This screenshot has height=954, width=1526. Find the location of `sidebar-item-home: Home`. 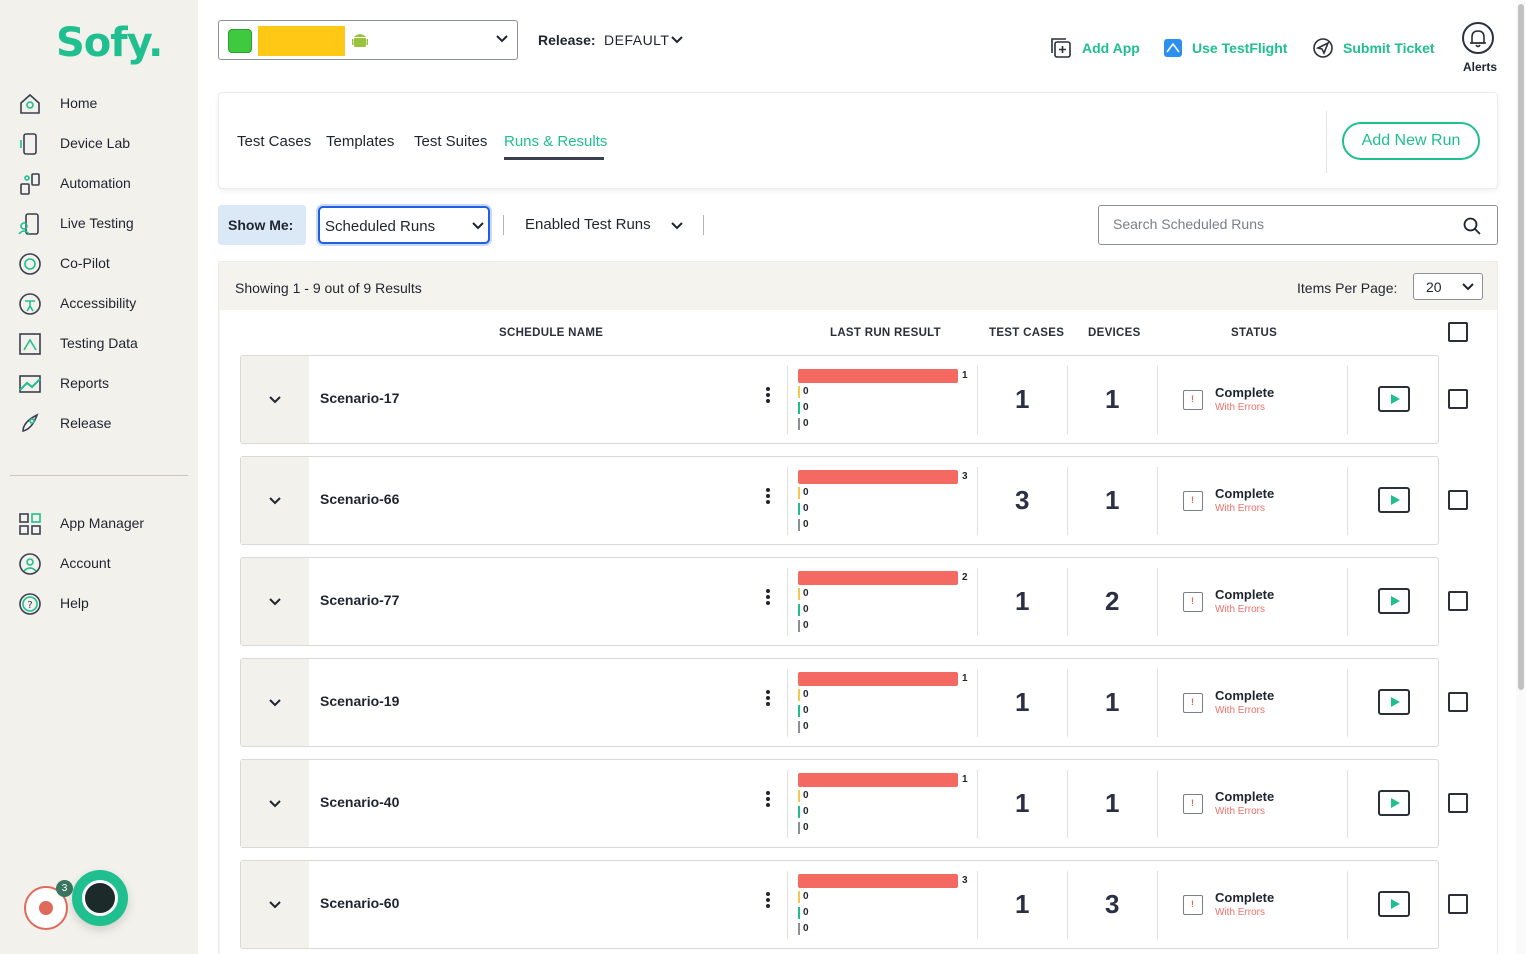

sidebar-item-home: Home is located at coordinates (99, 104).